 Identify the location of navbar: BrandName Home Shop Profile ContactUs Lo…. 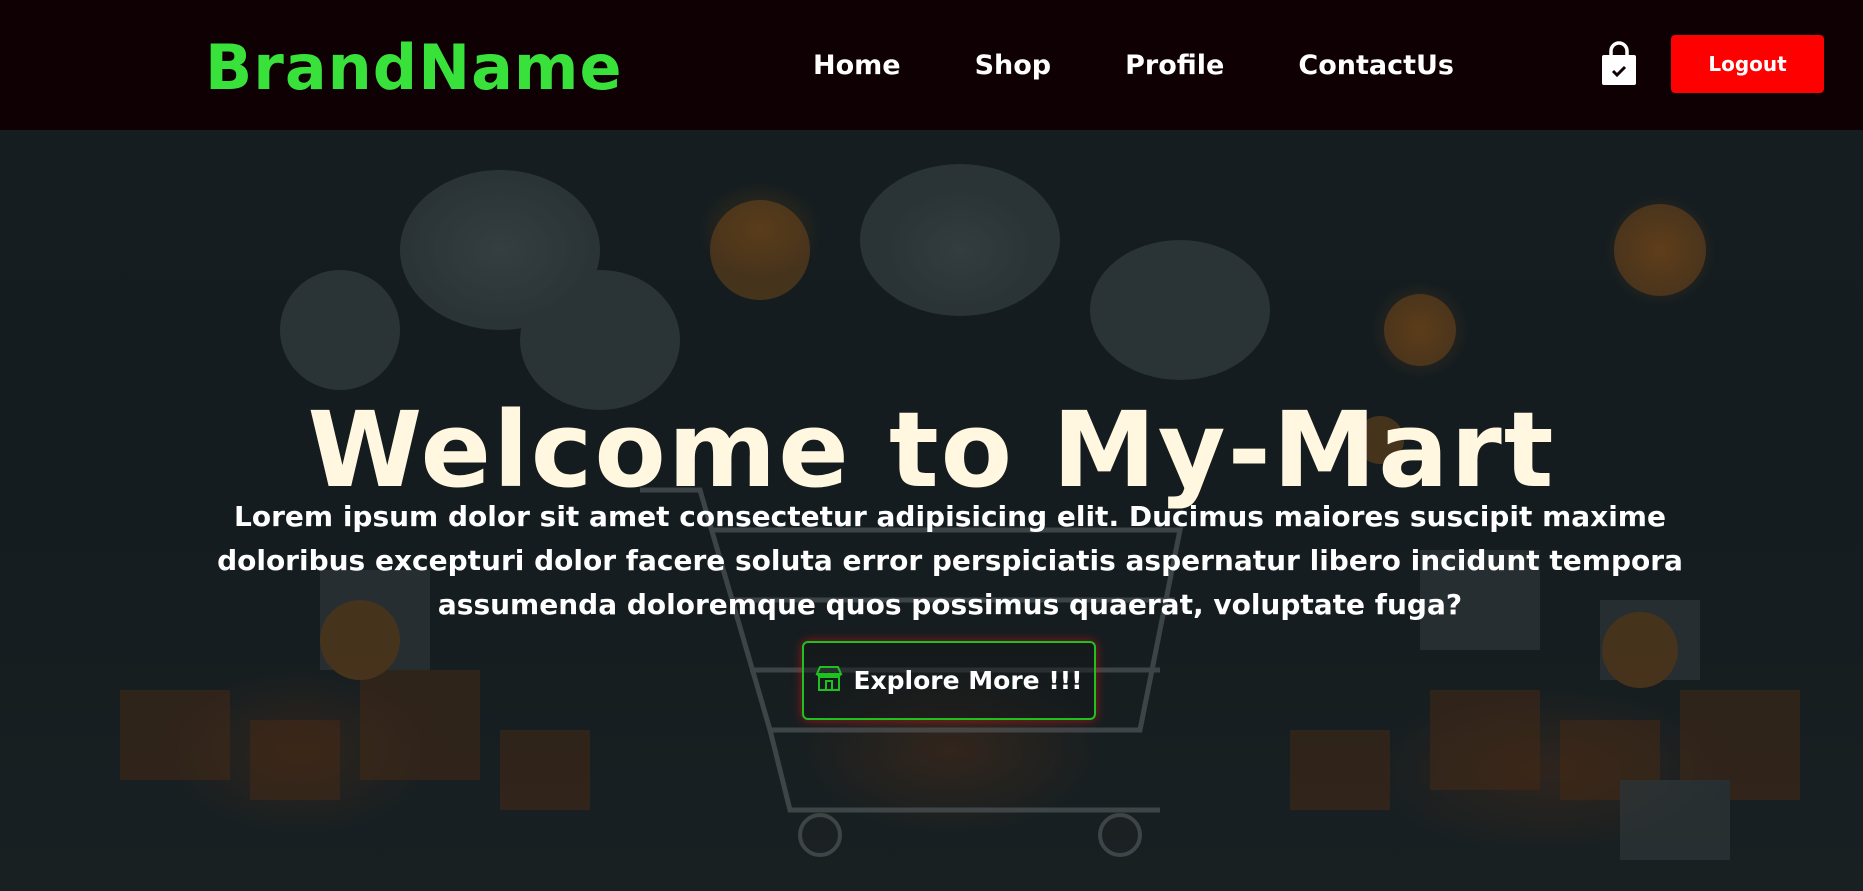
(931, 65).